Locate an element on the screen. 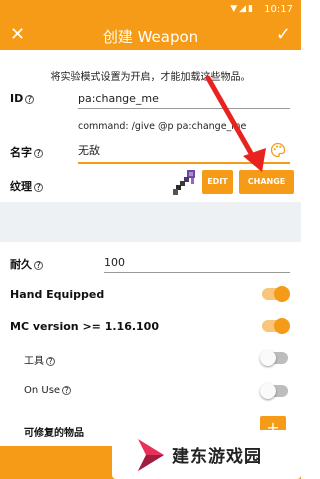 Image resolution: width=320 pixels, height=479 pixels. arrow-line is located at coordinates (232, 120).